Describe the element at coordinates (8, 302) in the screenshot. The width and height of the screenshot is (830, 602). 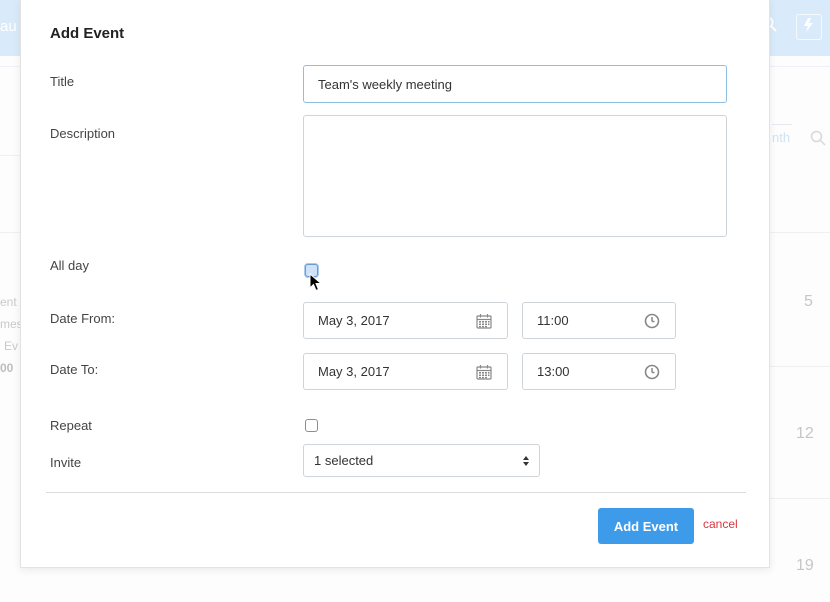
I see `bg-event-snippet: ent` at that location.